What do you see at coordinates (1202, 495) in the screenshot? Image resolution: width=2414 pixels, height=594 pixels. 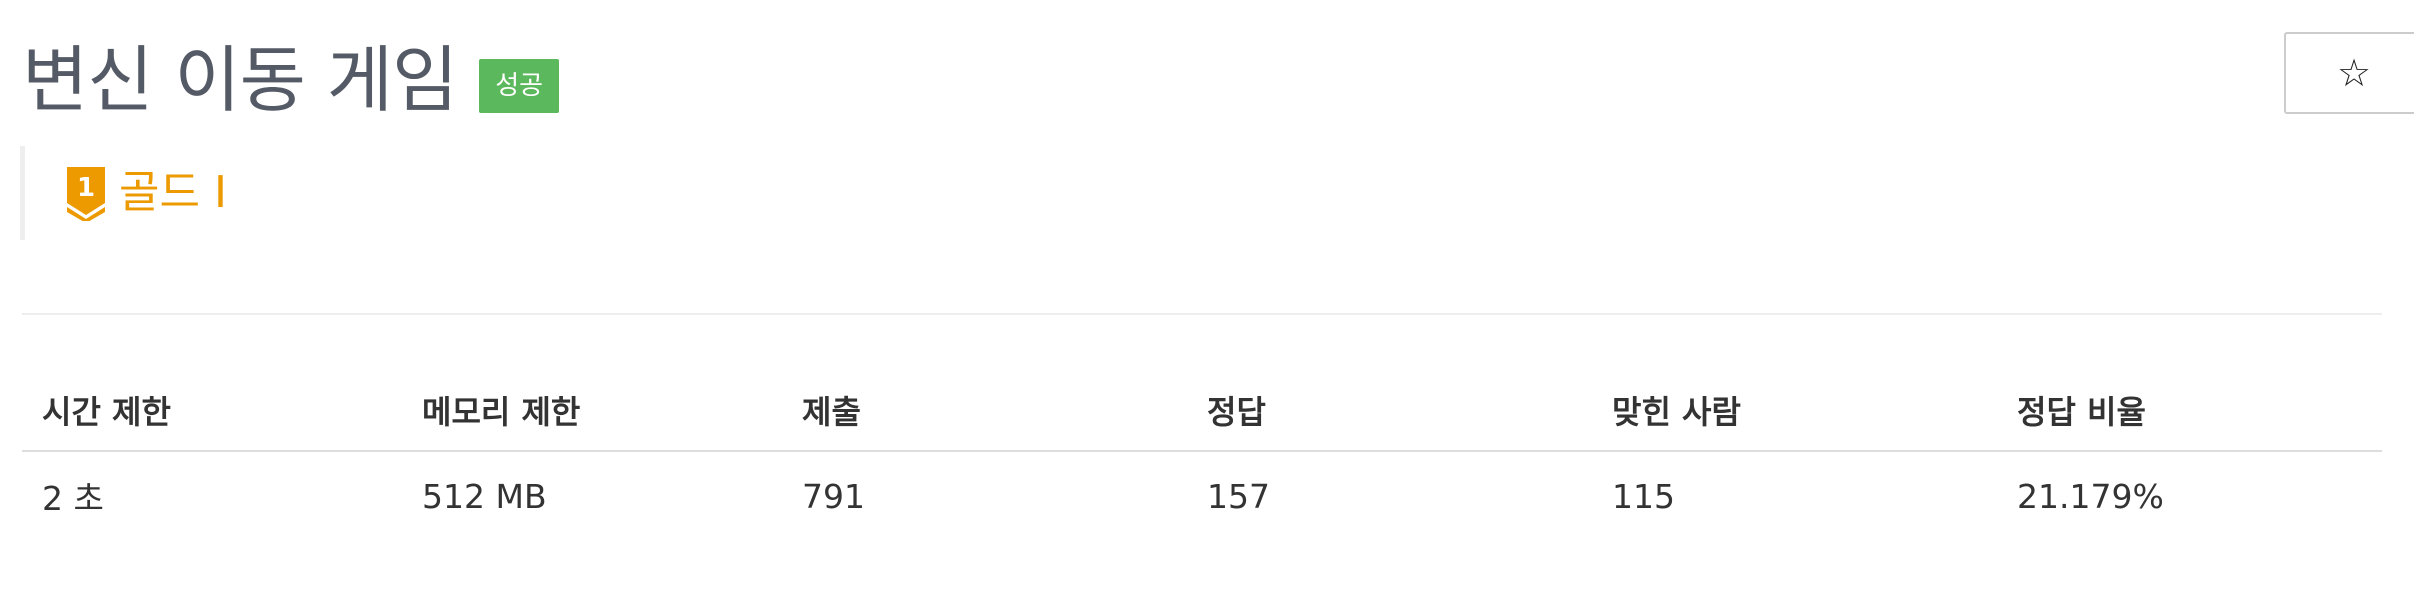 I see `table-row: 2 초 512 MB 791 157 115 21.179%` at bounding box center [1202, 495].